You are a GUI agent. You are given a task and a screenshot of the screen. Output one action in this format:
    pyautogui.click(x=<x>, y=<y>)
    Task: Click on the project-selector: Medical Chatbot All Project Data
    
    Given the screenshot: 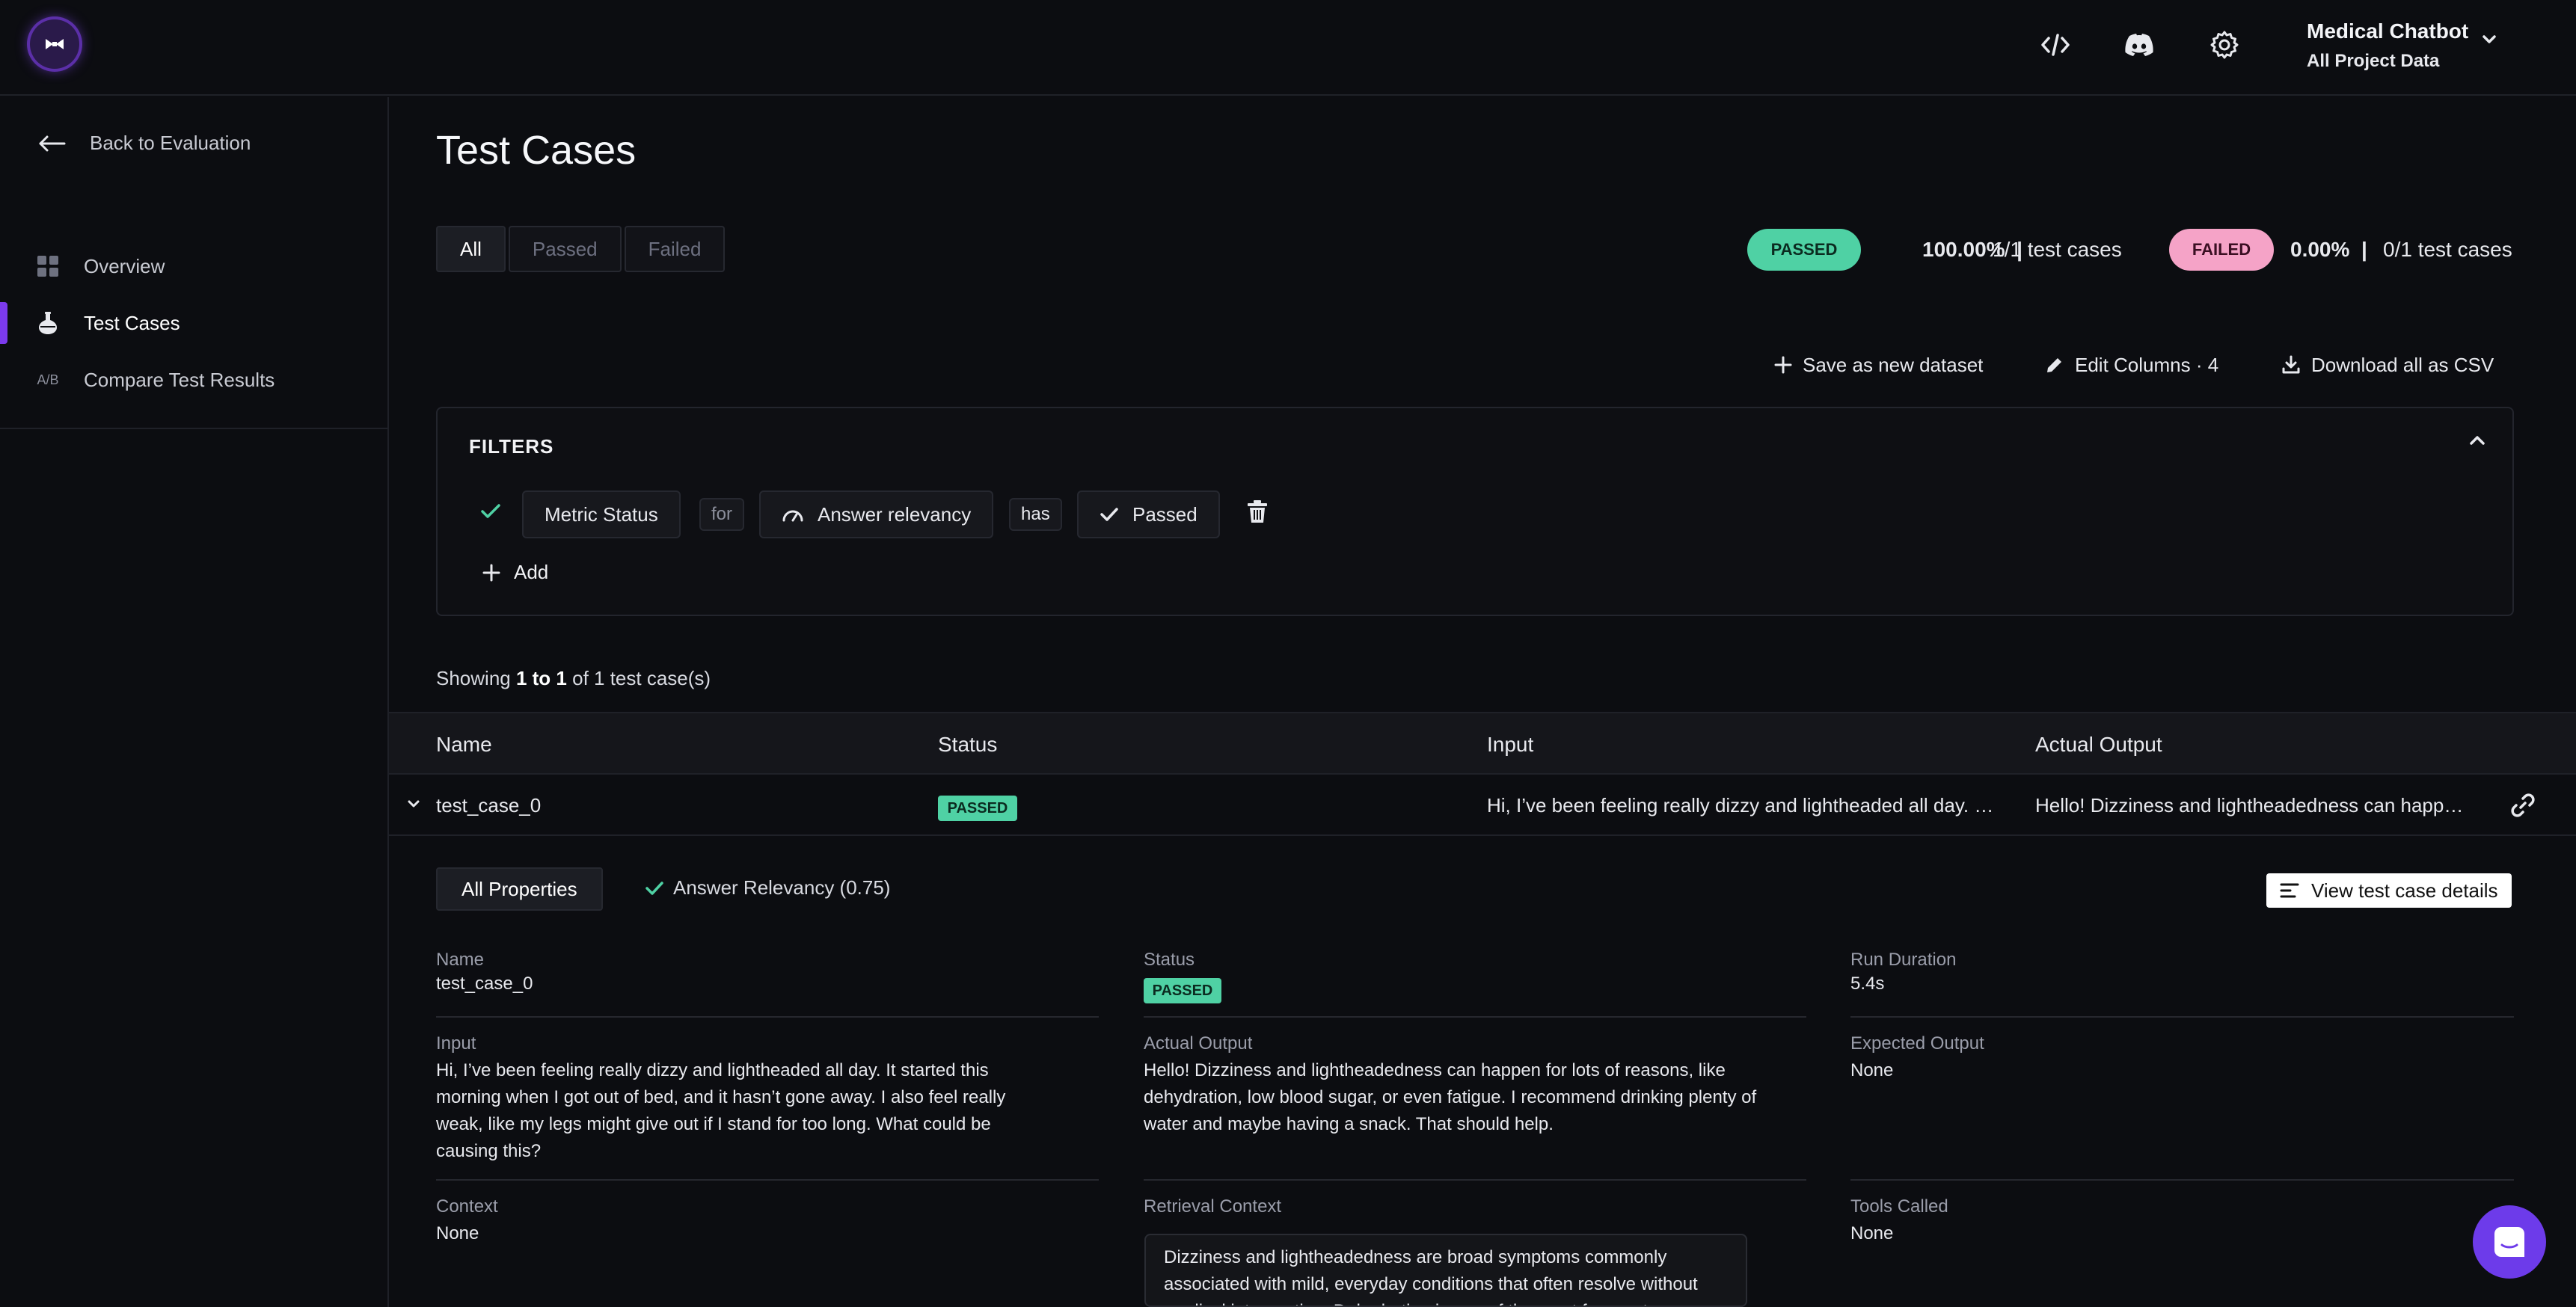 What is the action you would take?
    pyautogui.click(x=2387, y=45)
    